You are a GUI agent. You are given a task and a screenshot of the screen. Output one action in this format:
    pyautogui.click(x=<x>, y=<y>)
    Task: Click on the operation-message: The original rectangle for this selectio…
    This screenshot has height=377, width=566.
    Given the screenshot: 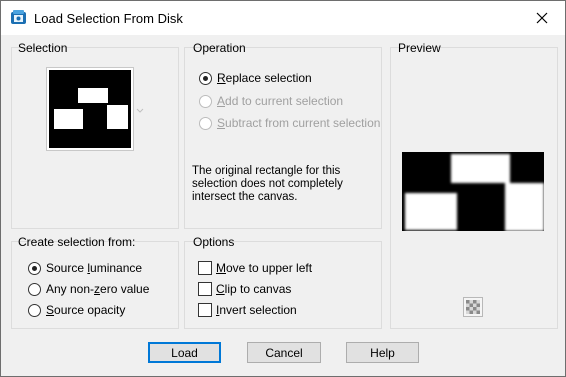 What is the action you would take?
    pyautogui.click(x=267, y=184)
    